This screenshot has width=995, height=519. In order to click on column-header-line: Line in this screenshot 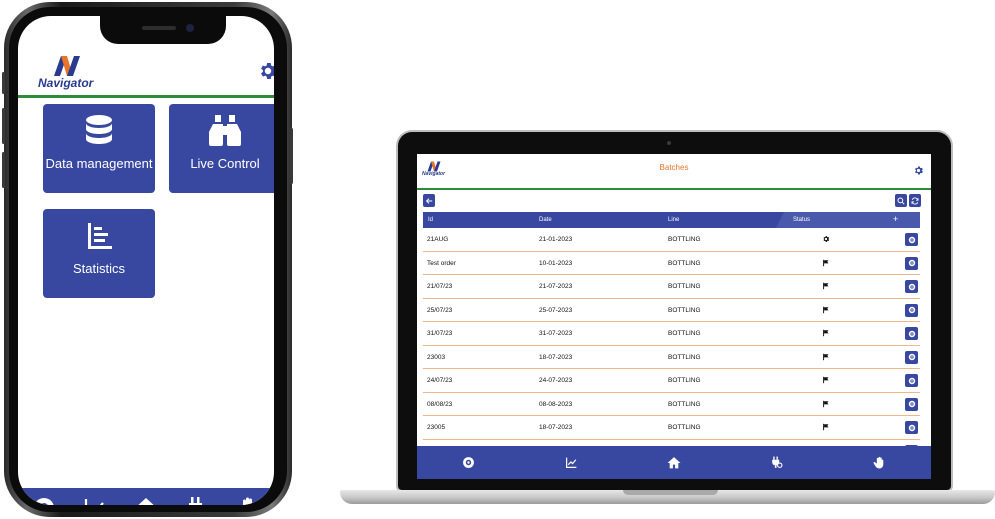, I will do `click(673, 220)`.